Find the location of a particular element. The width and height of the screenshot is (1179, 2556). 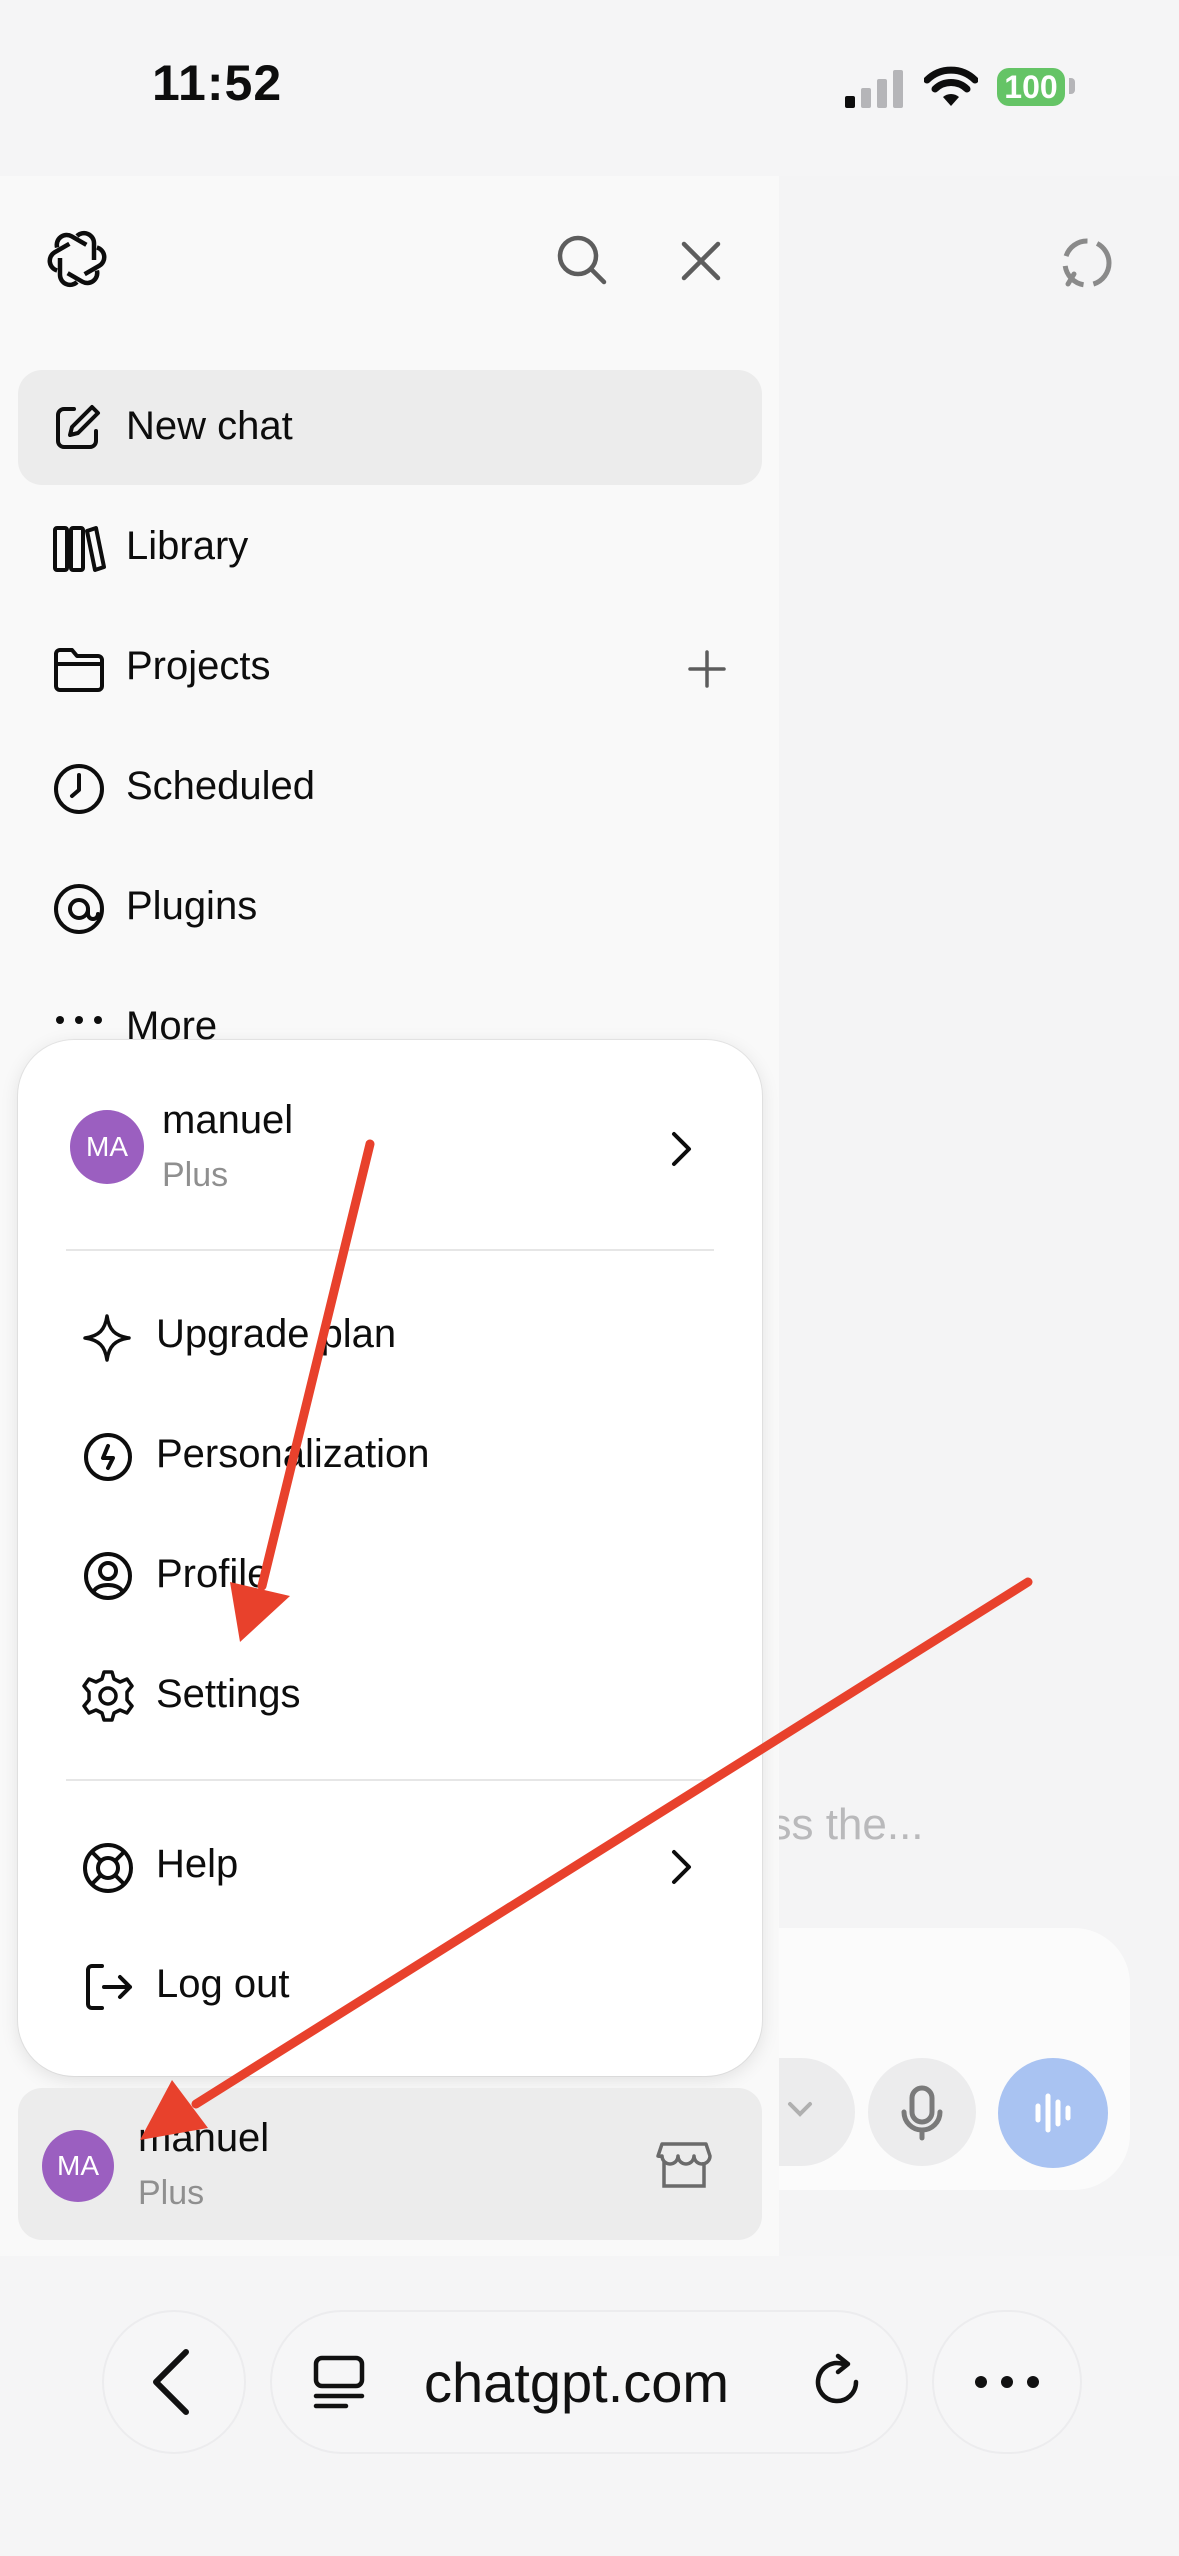

tabs-icon is located at coordinates (340, 2382).